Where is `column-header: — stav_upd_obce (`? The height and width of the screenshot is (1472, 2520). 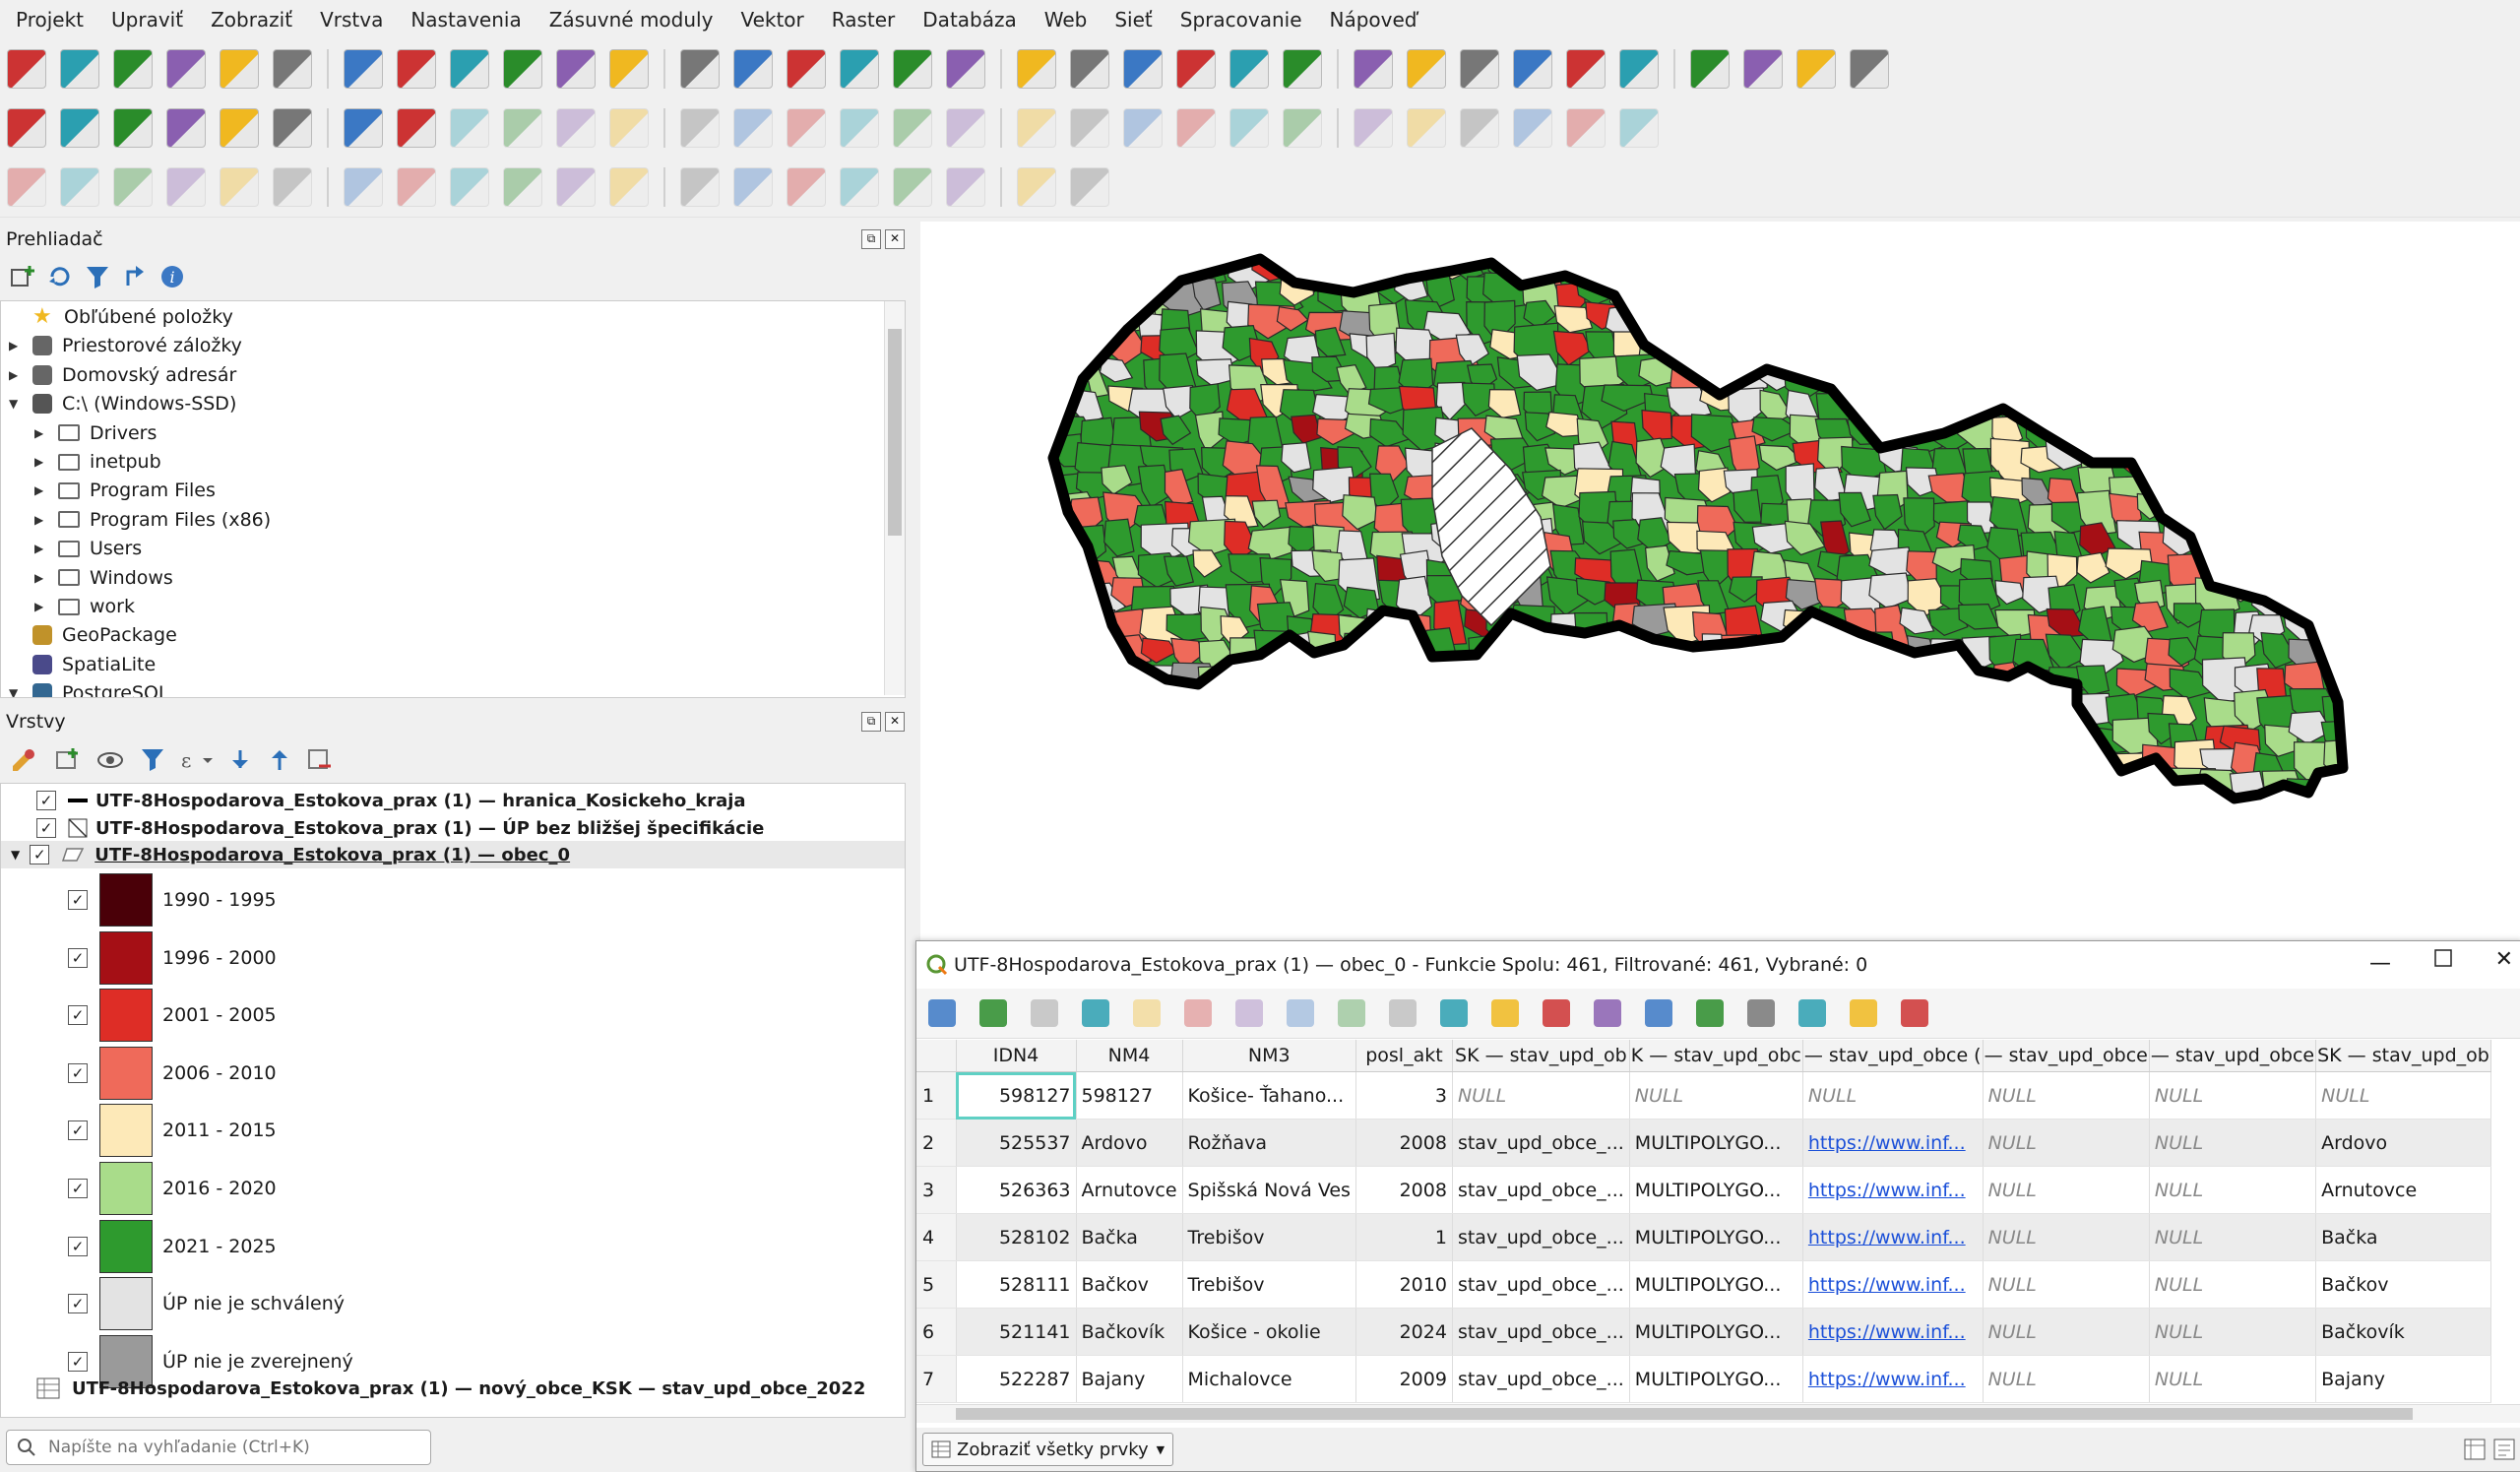 column-header: — stav_upd_obce ( is located at coordinates (1893, 1056).